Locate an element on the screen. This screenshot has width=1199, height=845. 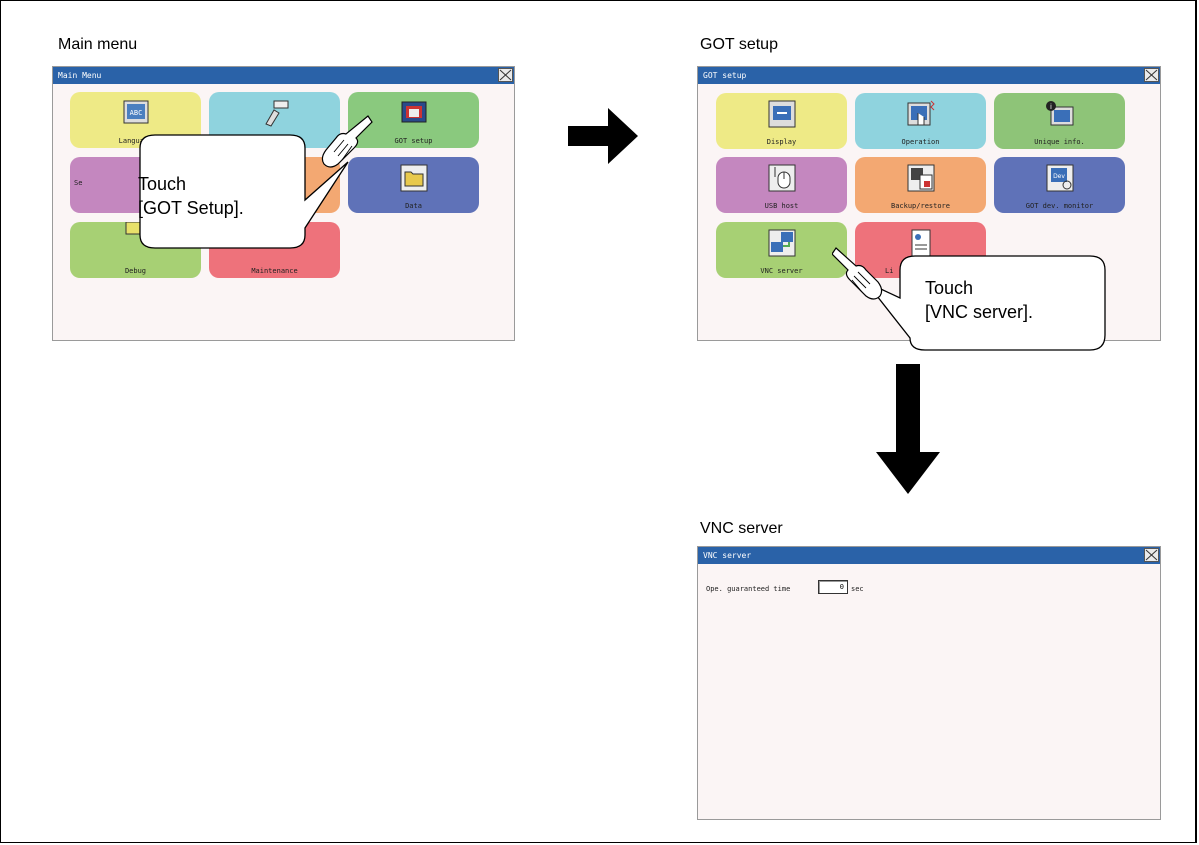
ope-guaranteed-time-unit: sec is located at coordinates (857, 589).